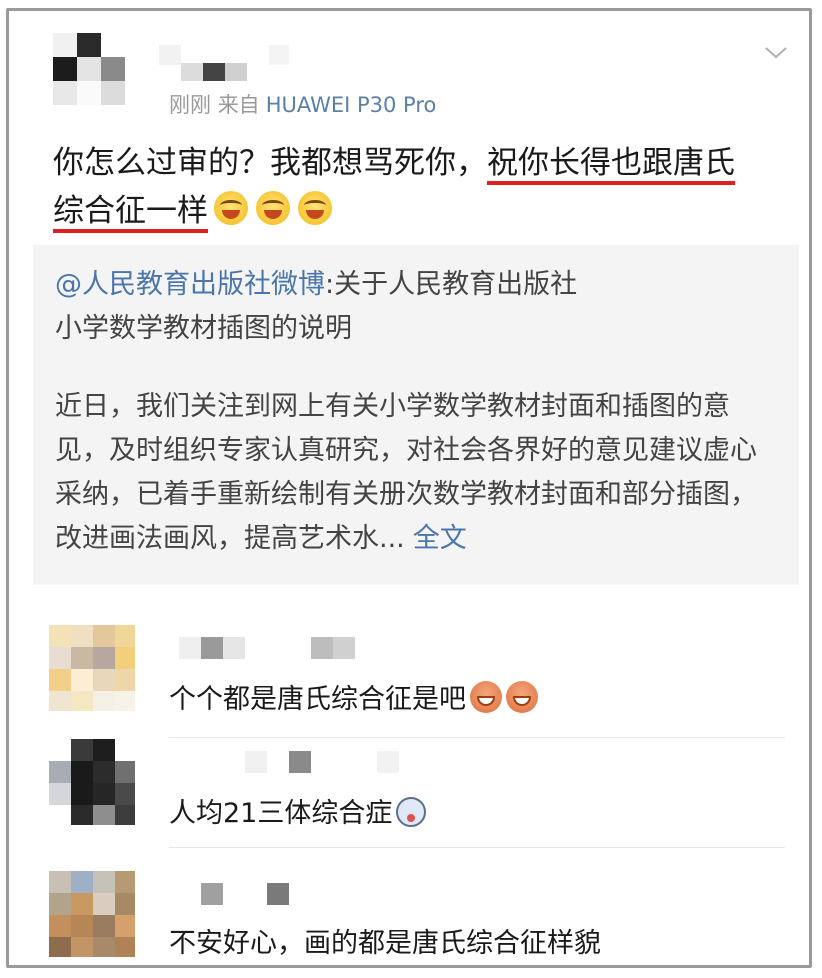  I want to click on comment-text: 不安好心，画的都是唐氏综合征样貌, so click(385, 940).